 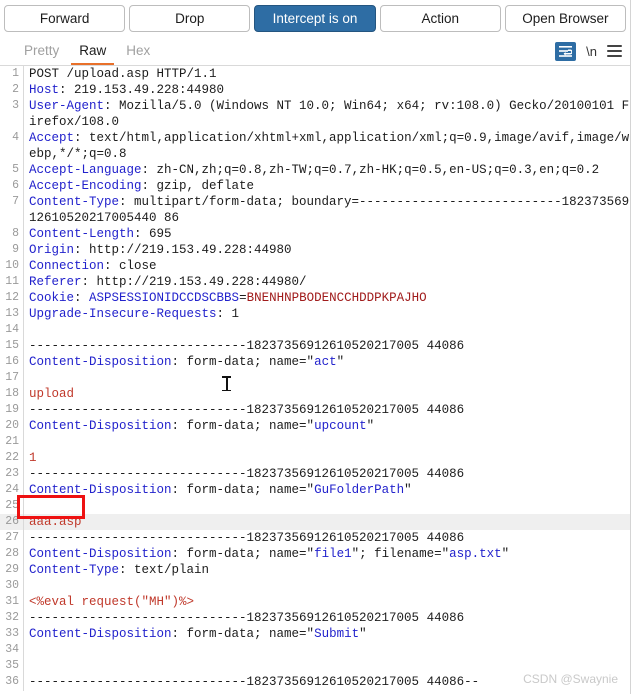 I want to click on code-line: 6 Accept-Encoding: gzip, deflate, so click(x=315, y=186).